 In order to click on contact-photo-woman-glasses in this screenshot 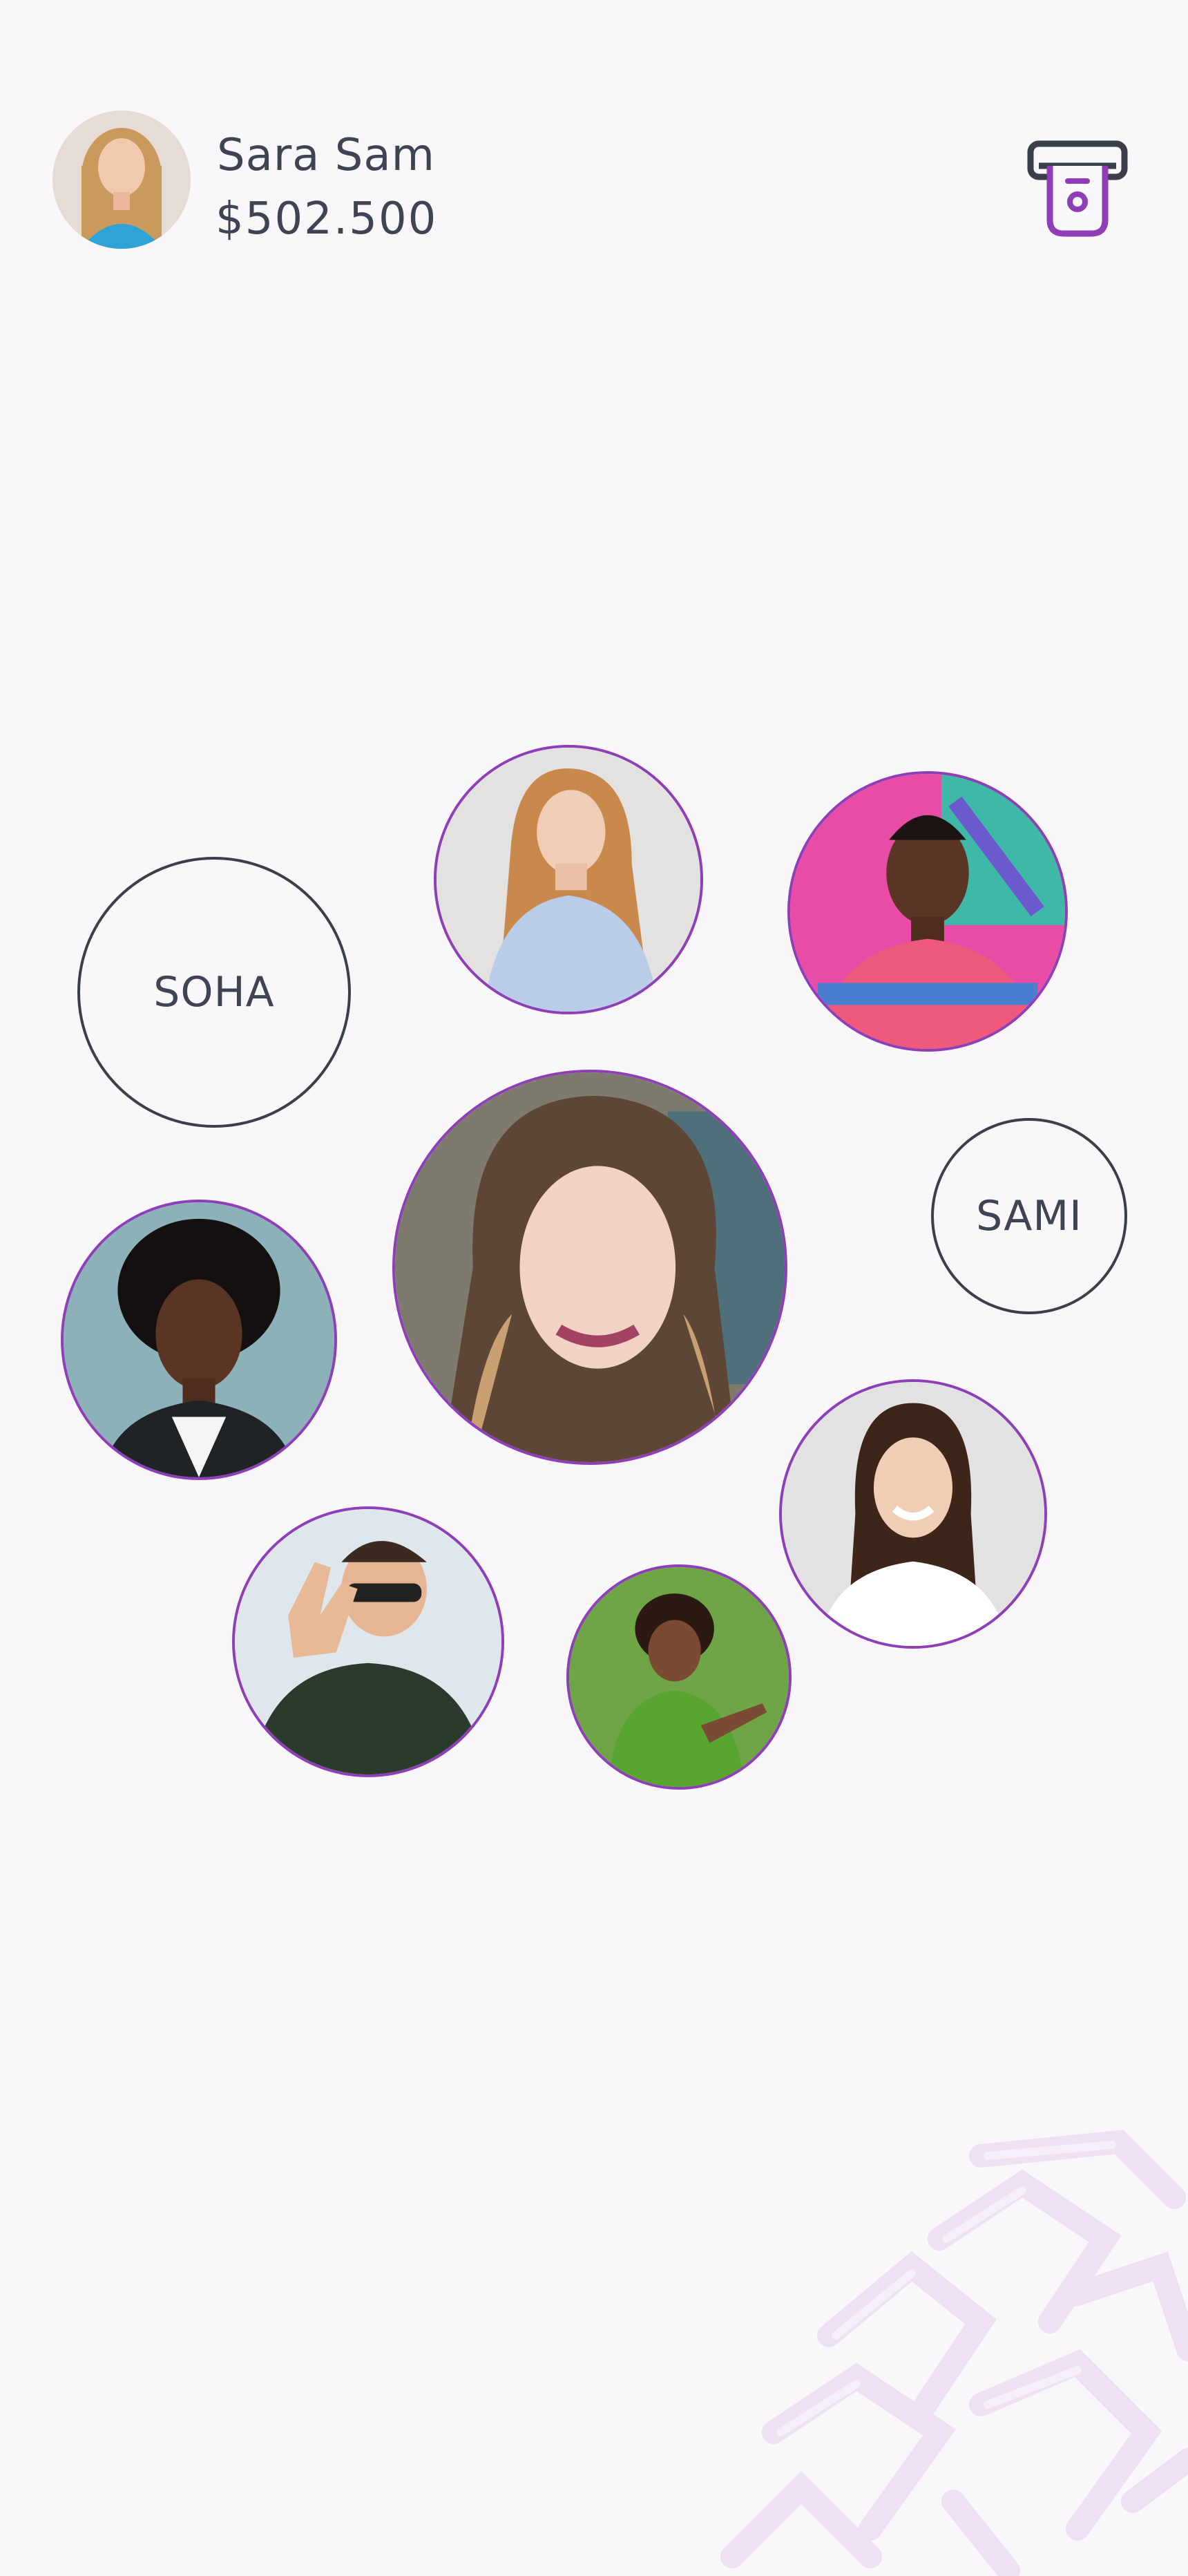, I will do `click(568, 880)`.